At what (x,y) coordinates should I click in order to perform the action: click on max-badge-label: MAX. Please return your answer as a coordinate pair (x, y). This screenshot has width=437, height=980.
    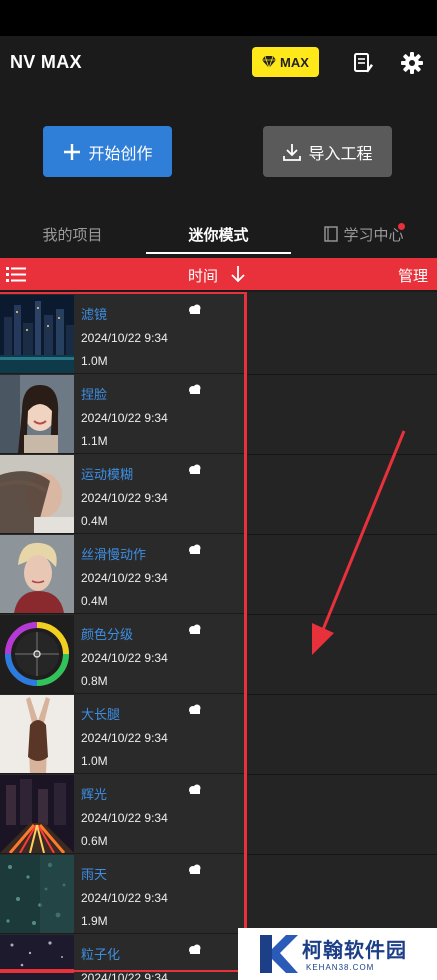
    Looking at the image, I should click on (294, 62).